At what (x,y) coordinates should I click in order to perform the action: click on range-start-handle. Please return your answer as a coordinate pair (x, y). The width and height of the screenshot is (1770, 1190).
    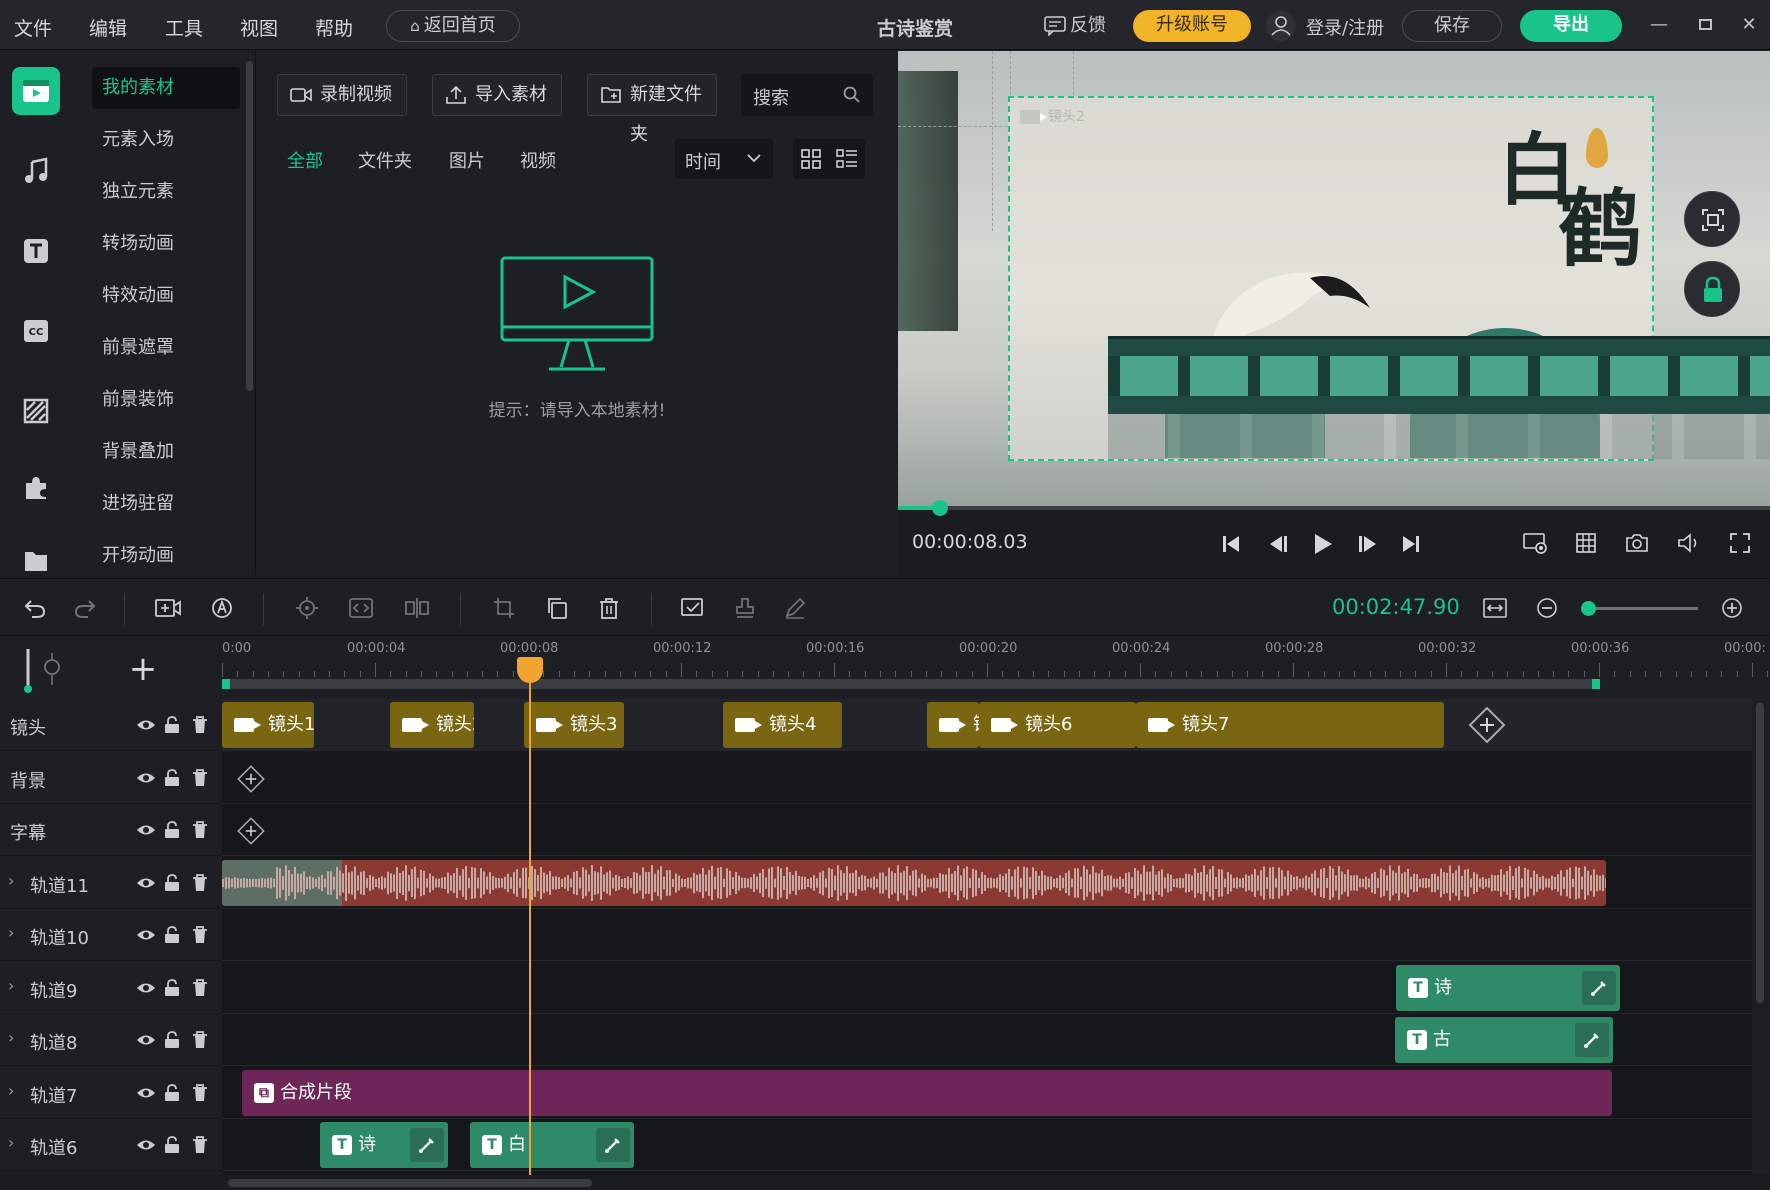
    Looking at the image, I should click on (226, 684).